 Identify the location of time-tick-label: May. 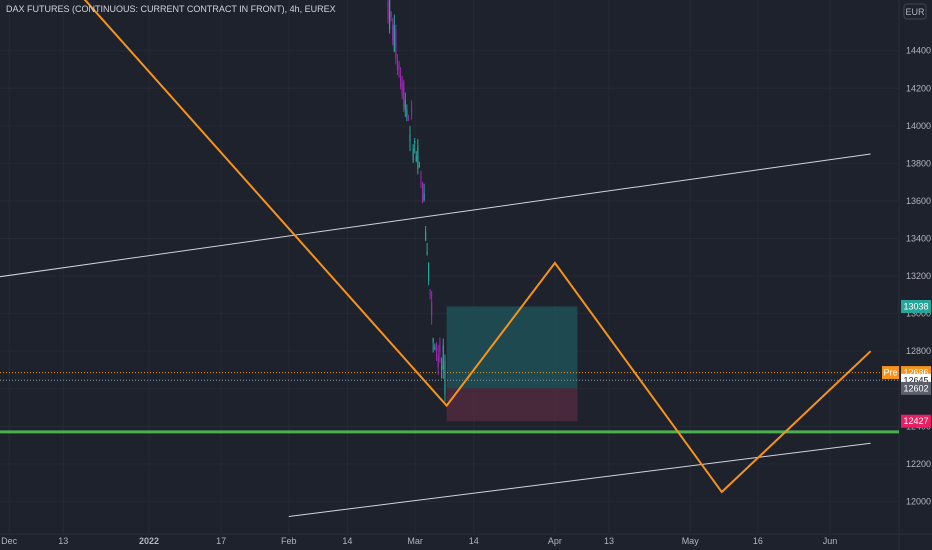
(691, 541).